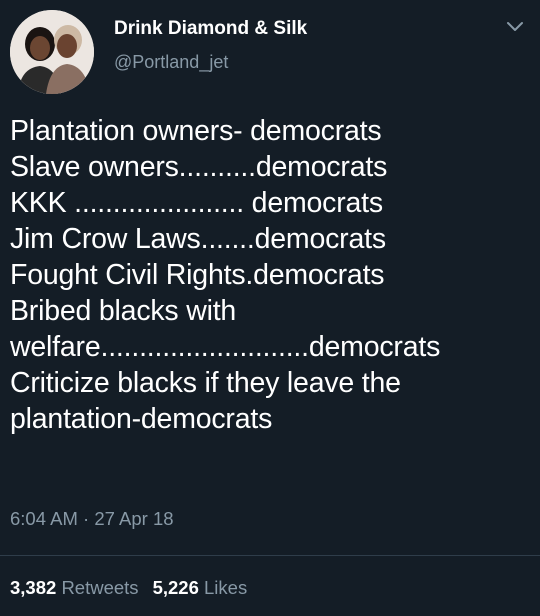 The height and width of the screenshot is (616, 540). I want to click on tweet-text-line: Criticize blacks if they leave the, so click(205, 383).